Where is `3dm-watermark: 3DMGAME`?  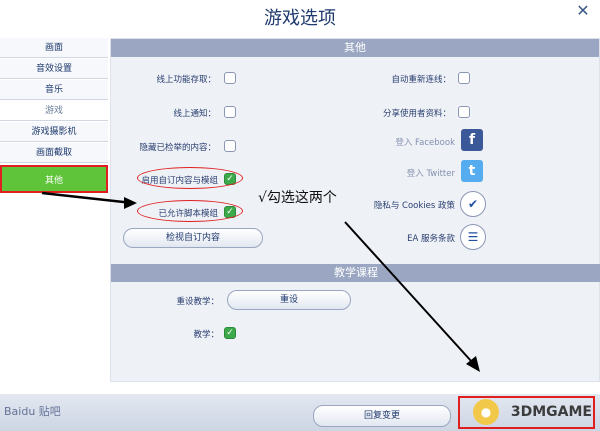 3dm-watermark: 3DMGAME is located at coordinates (551, 412).